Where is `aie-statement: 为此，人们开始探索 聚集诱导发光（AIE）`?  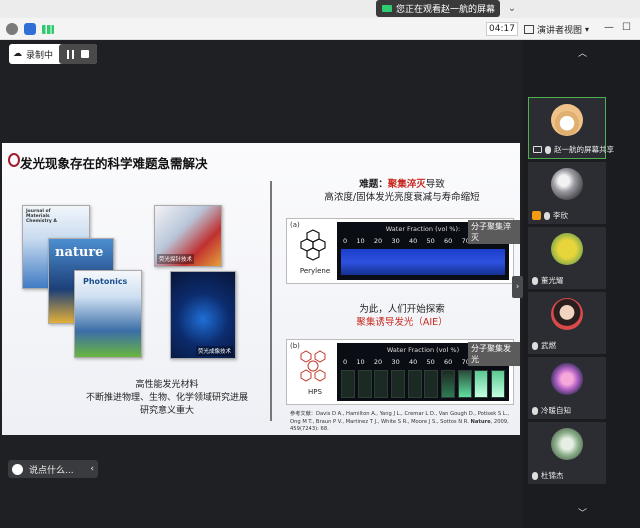
aie-statement: 为此，人们开始探索 聚集诱导发光（AIE） is located at coordinates (402, 316).